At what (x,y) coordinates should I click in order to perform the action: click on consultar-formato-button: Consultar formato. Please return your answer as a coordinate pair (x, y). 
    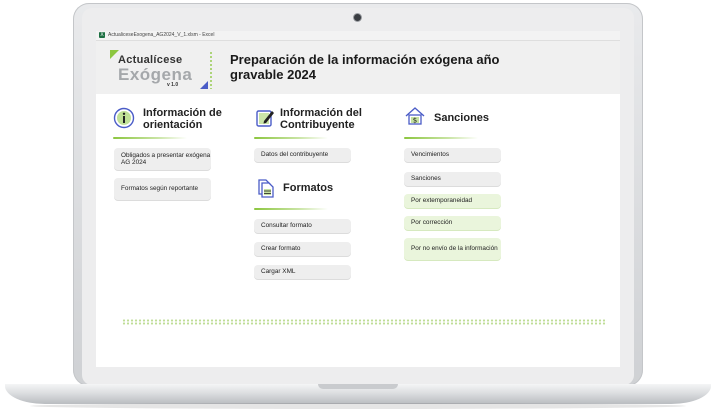
    Looking at the image, I should click on (302, 226).